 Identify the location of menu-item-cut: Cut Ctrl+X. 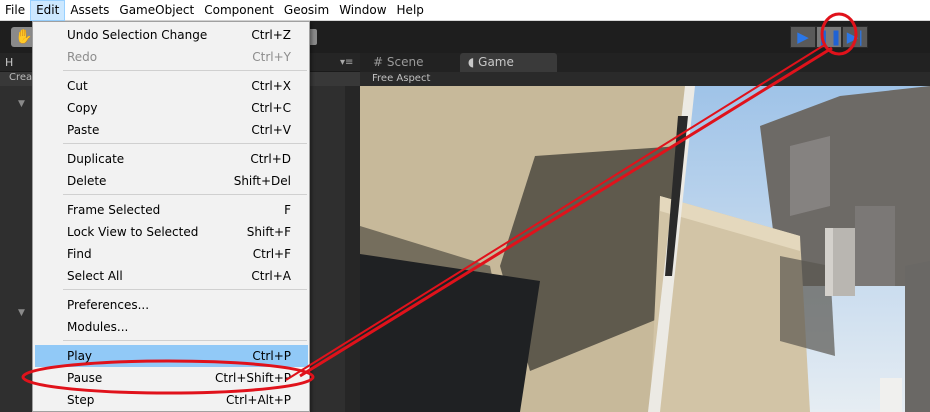
(171, 86).